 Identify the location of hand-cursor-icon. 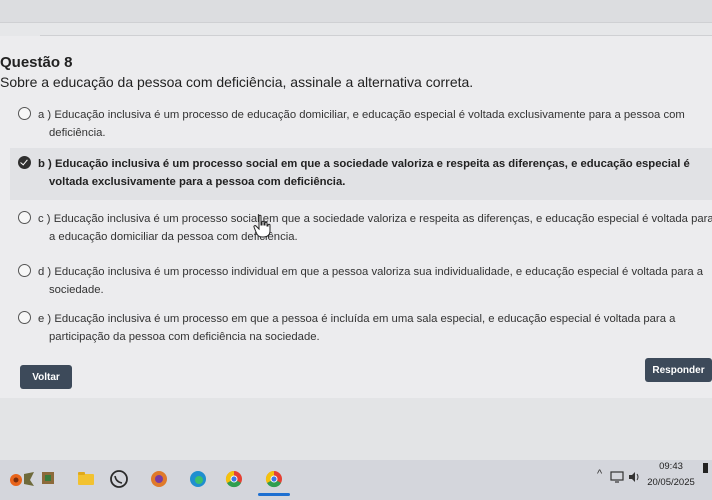
(262, 226).